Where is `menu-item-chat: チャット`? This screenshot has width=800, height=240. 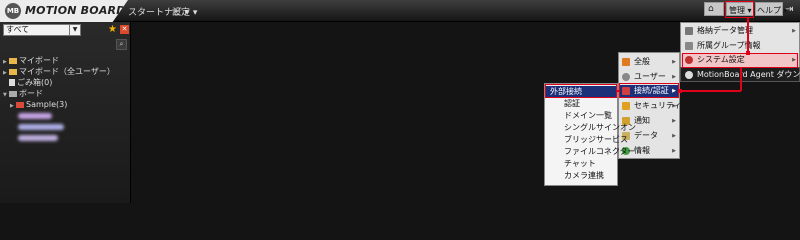
menu-item-chat: チャット is located at coordinates (570, 164).